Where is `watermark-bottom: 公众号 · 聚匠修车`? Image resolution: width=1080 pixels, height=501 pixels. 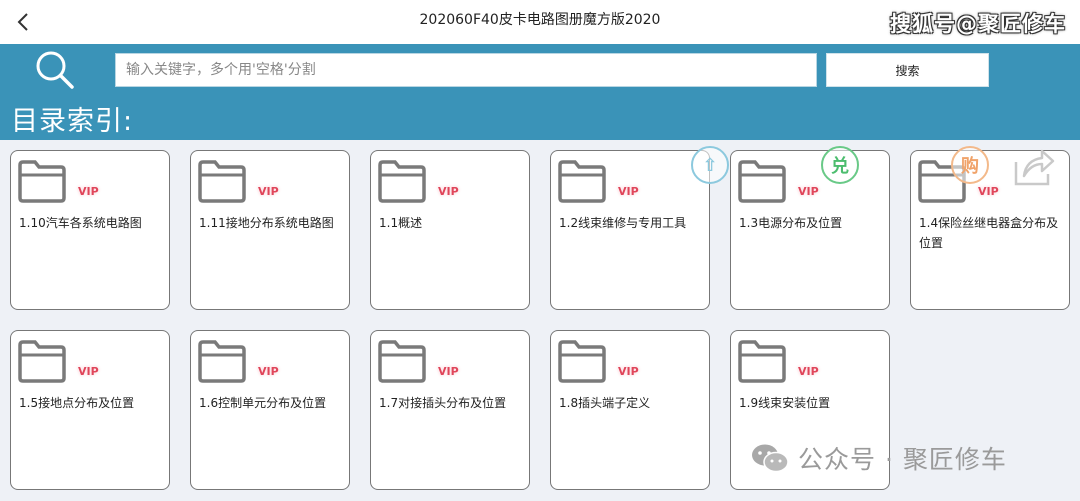
watermark-bottom: 公众号 · 聚匠修车 is located at coordinates (878, 458).